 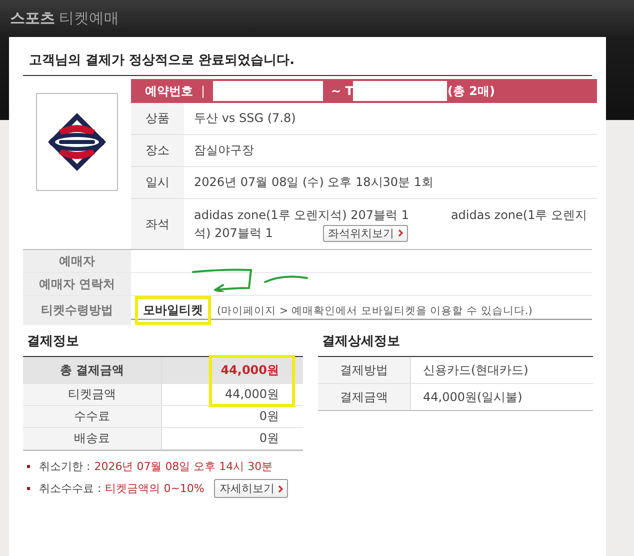 I want to click on ticket-method: 모바일티켓, so click(x=173, y=310).